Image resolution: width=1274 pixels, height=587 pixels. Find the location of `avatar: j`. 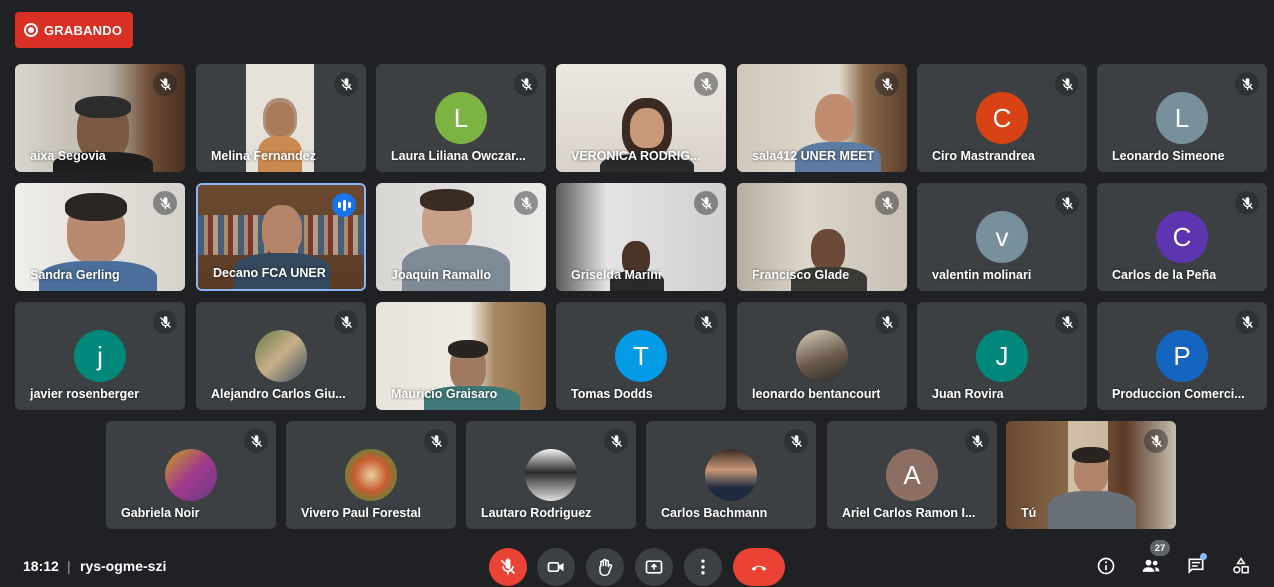

avatar: j is located at coordinates (100, 356).